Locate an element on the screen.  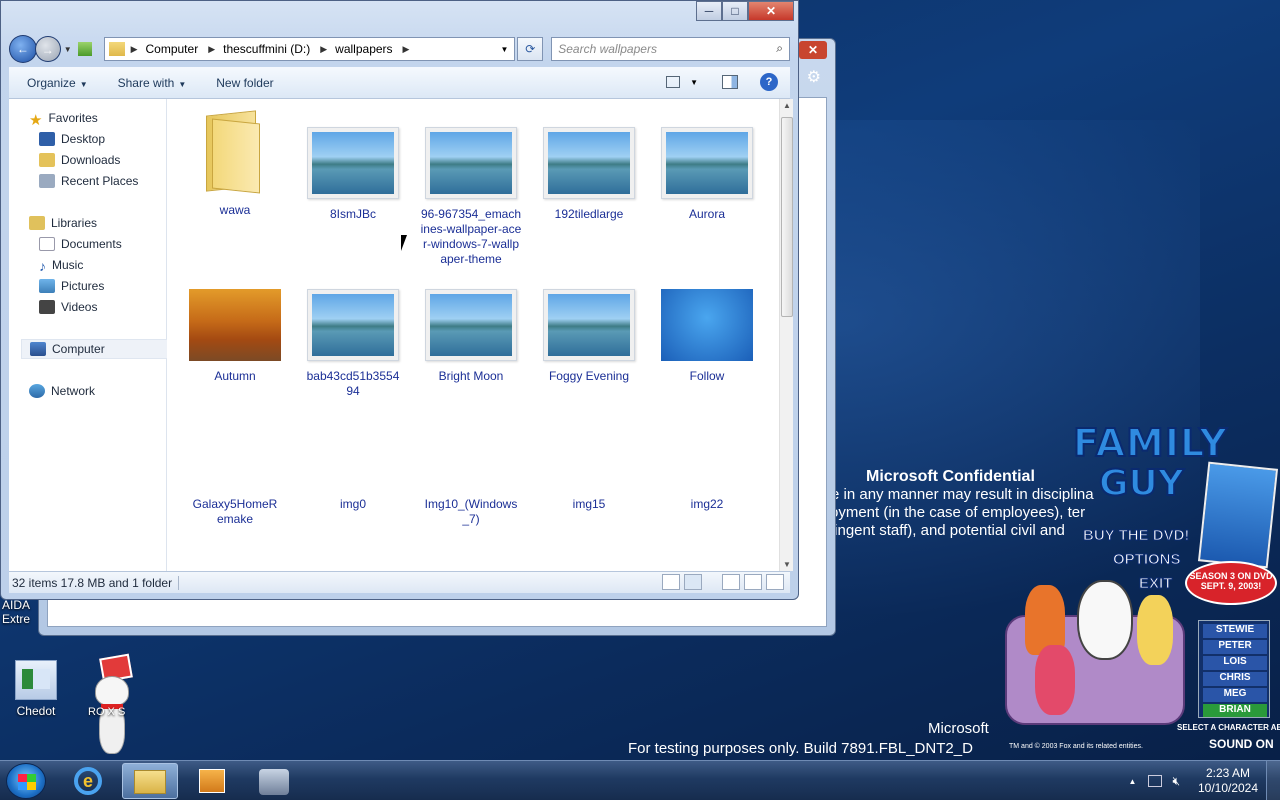
close-button: ✕ is located at coordinates (771, 11).